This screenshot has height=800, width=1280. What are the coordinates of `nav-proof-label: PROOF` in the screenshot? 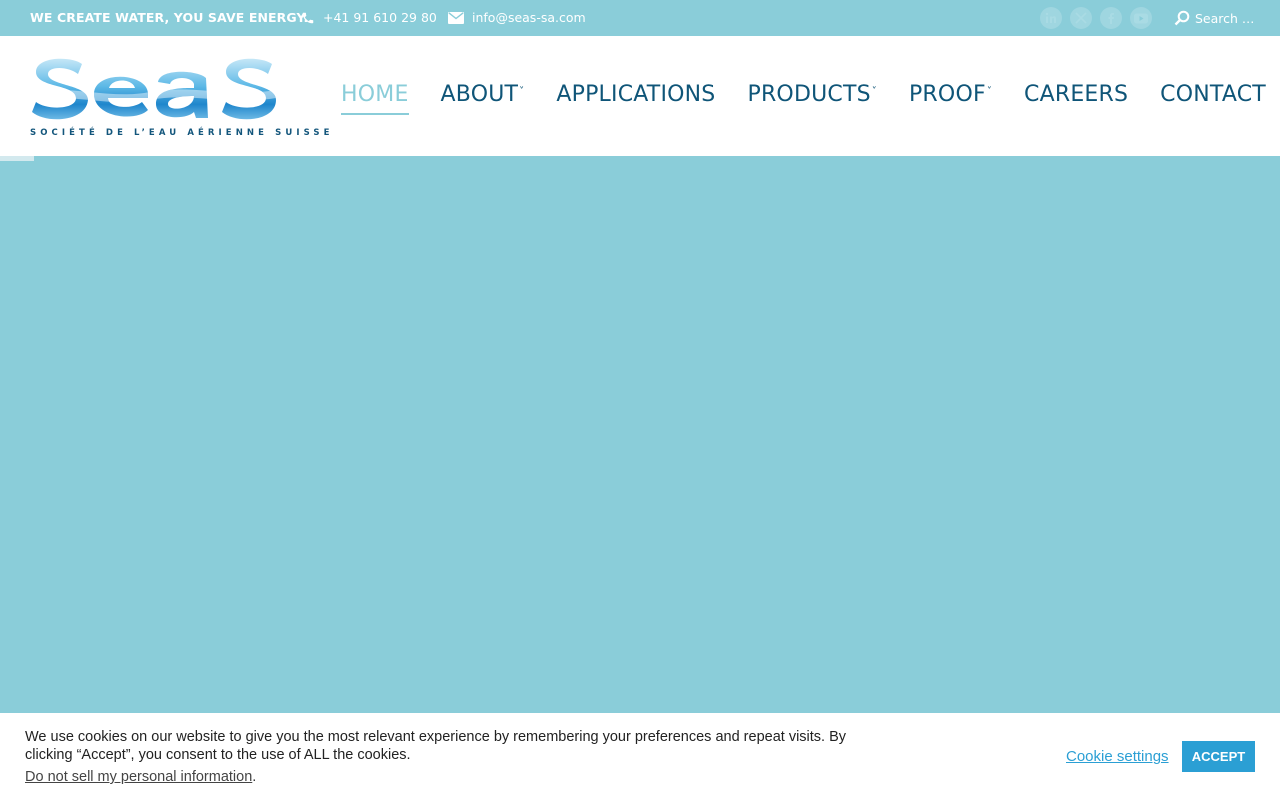 It's located at (947, 94).